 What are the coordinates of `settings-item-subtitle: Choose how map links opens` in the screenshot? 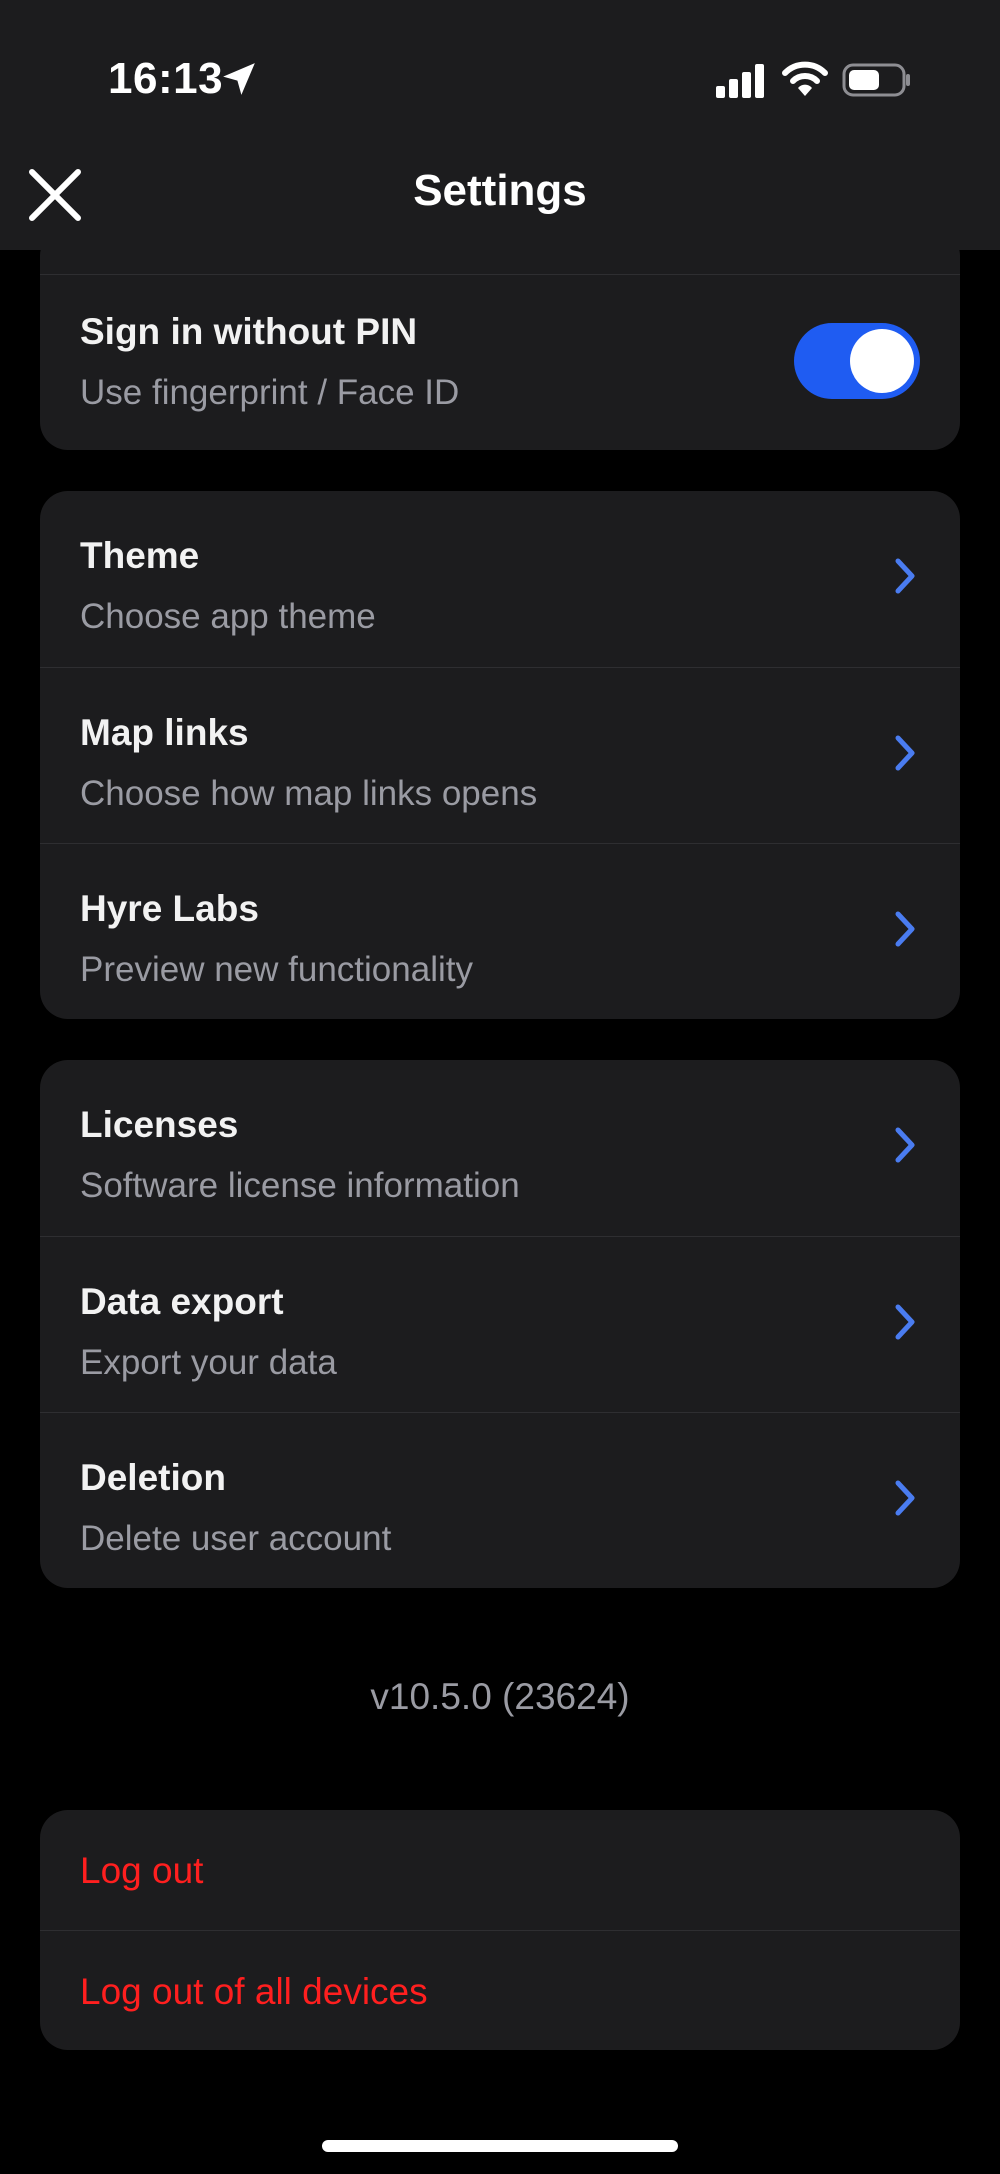 It's located at (309, 793).